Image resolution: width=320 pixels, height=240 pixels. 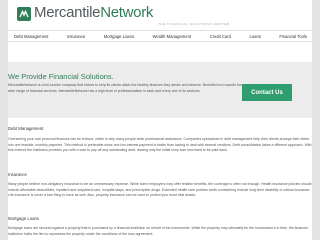 I want to click on logo-icon, so click(x=24, y=14).